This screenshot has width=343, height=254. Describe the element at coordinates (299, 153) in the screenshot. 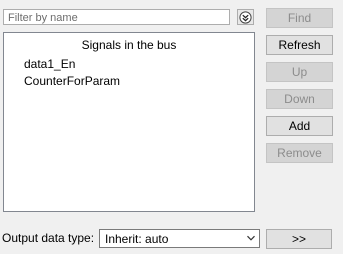

I see `remove-button: Remove` at that location.